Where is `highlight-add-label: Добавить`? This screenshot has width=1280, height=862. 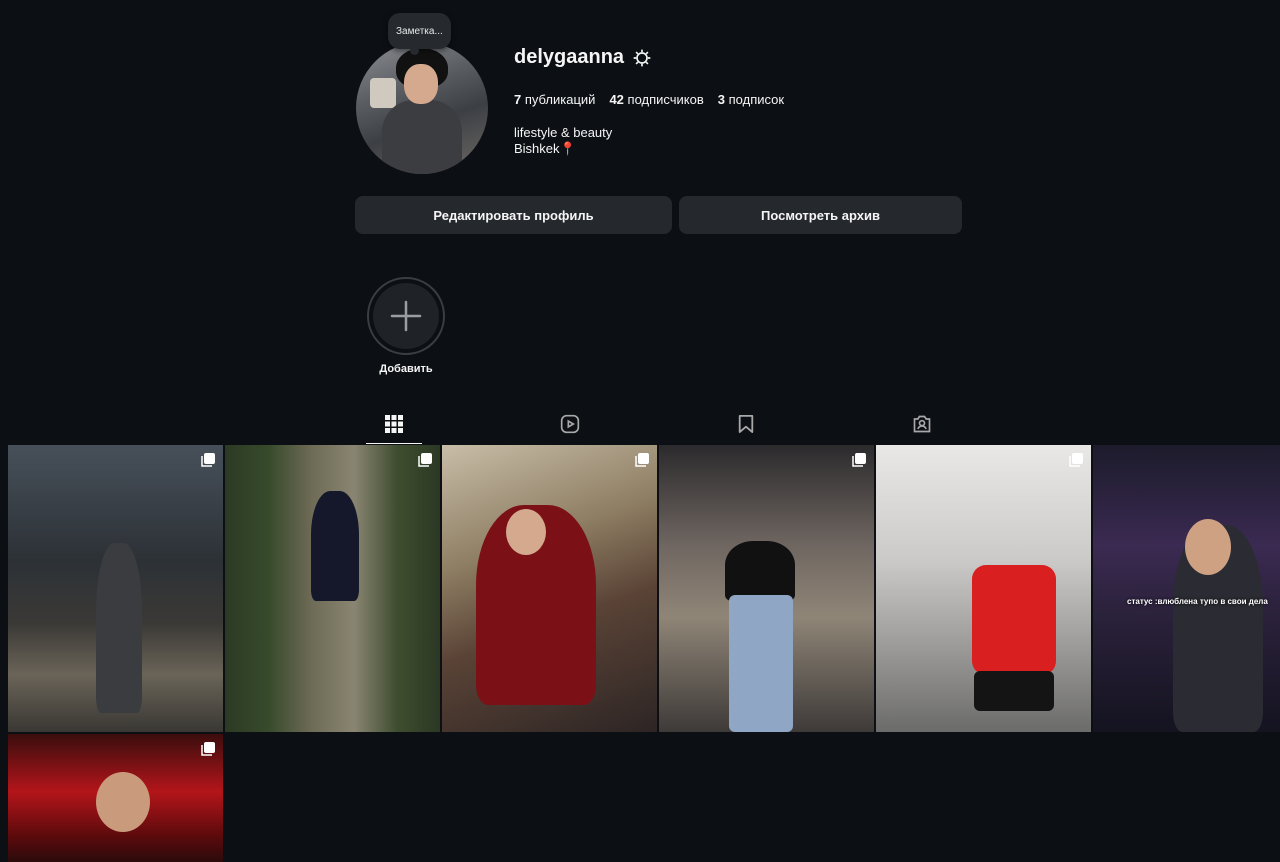 highlight-add-label: Добавить is located at coordinates (406, 369).